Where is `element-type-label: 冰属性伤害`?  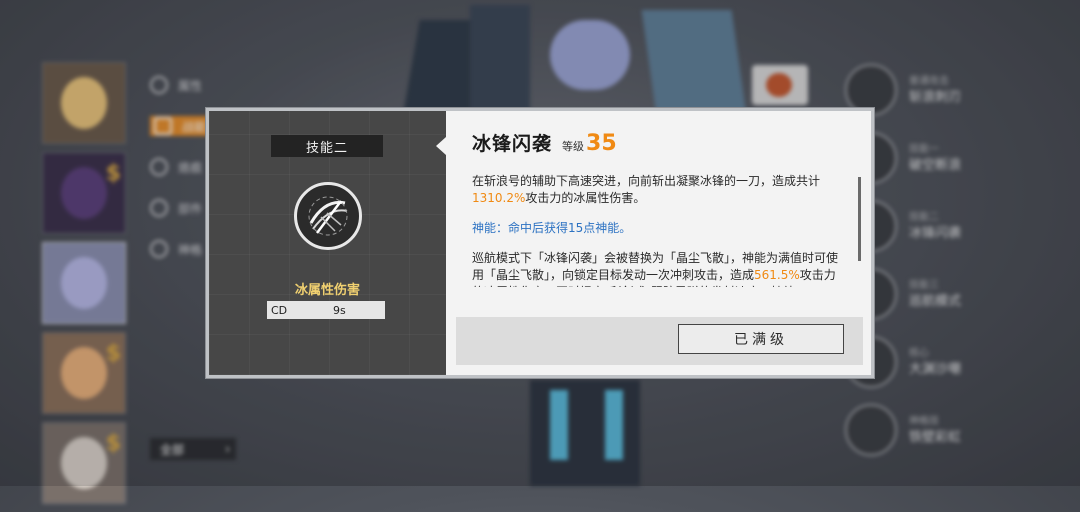
element-type-label: 冰属性伤害 is located at coordinates (327, 290).